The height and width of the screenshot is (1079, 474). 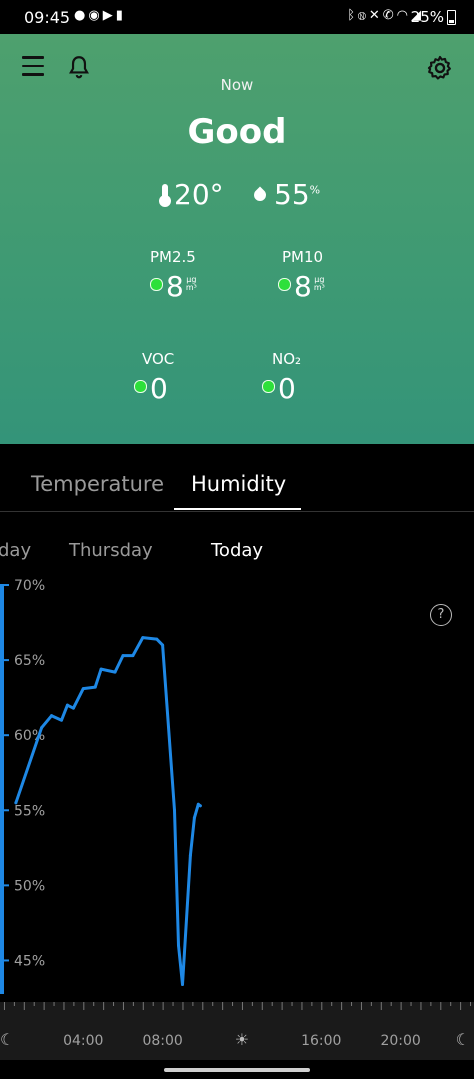 I want to click on wifi-icon: ◠, so click(x=403, y=15).